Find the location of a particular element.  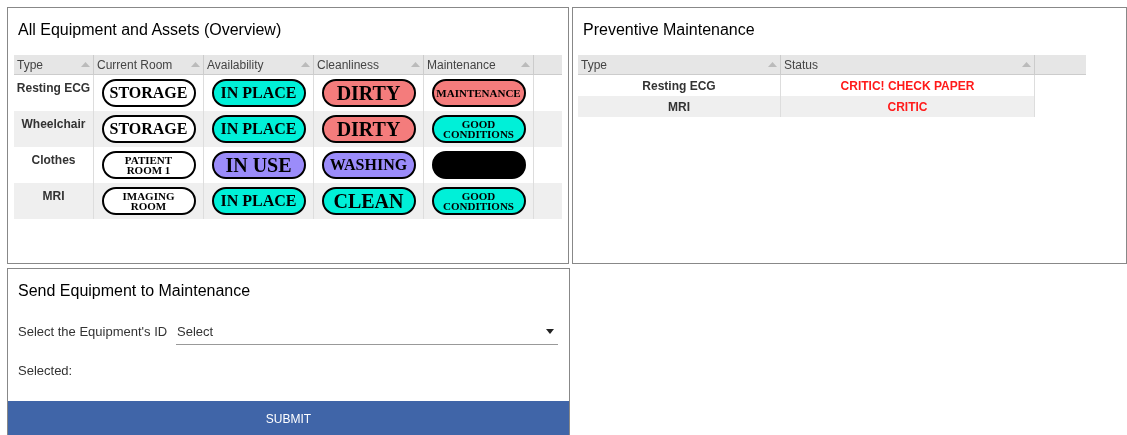

column-header: Availability is located at coordinates (259, 64).